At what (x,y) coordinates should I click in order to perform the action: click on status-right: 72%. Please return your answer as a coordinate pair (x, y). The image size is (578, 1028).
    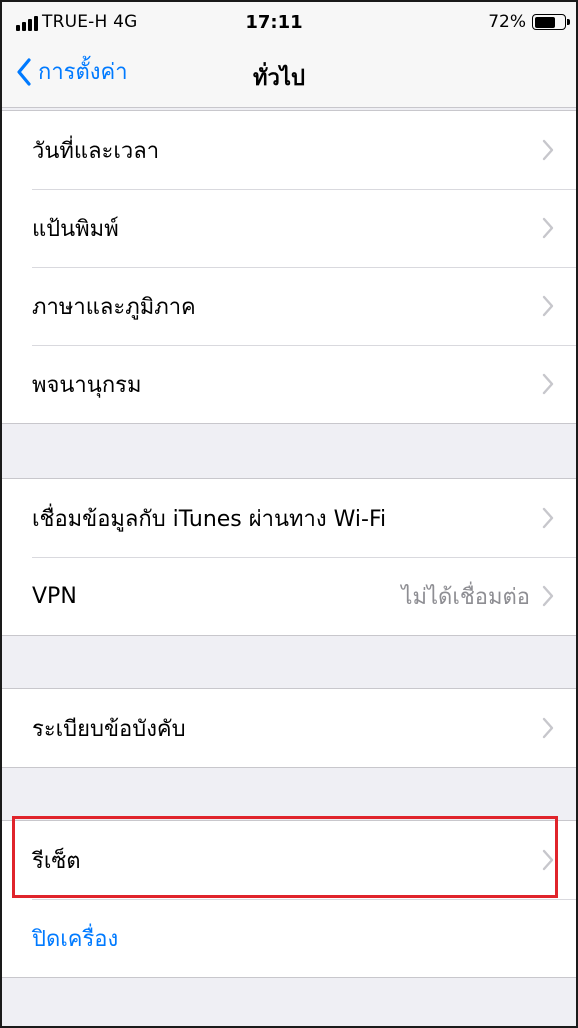
    Looking at the image, I should click on (529, 22).